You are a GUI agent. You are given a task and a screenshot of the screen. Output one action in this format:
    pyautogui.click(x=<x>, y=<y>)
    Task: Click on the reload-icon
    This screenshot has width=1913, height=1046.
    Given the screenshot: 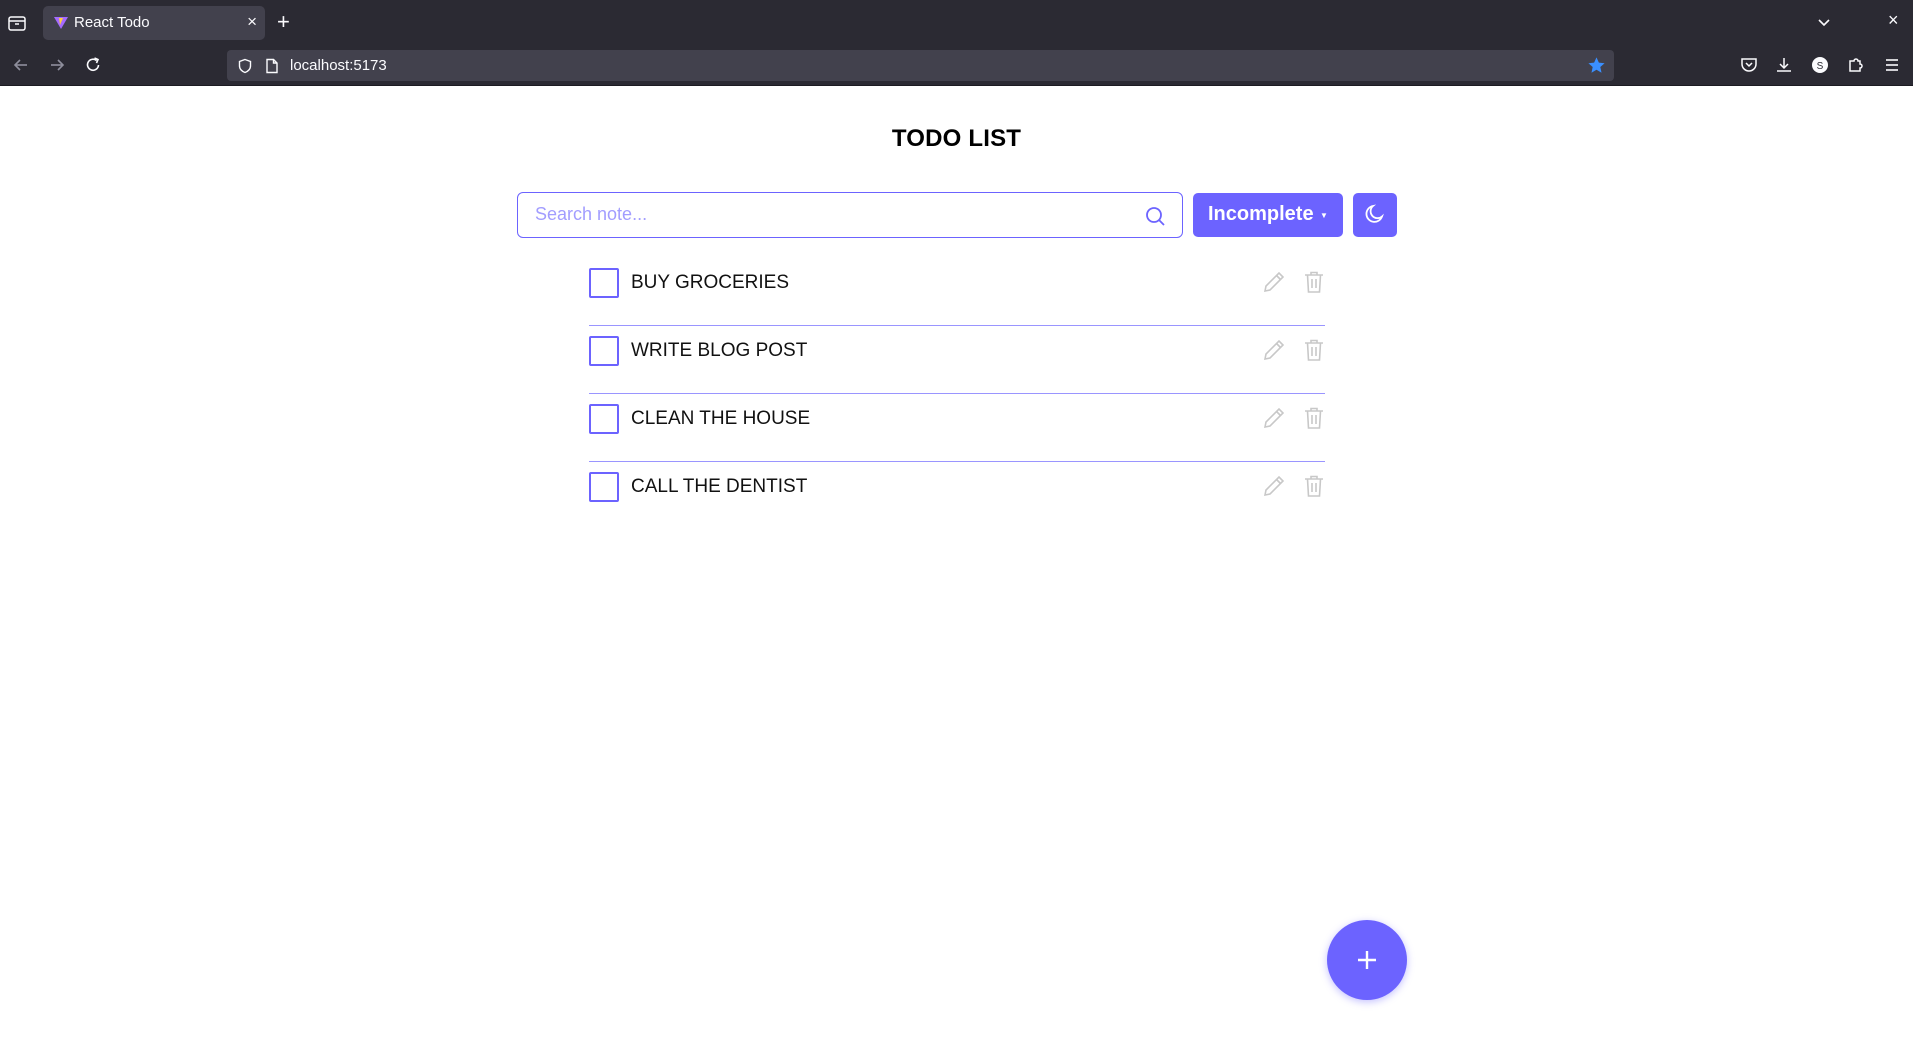 What is the action you would take?
    pyautogui.click(x=93, y=65)
    